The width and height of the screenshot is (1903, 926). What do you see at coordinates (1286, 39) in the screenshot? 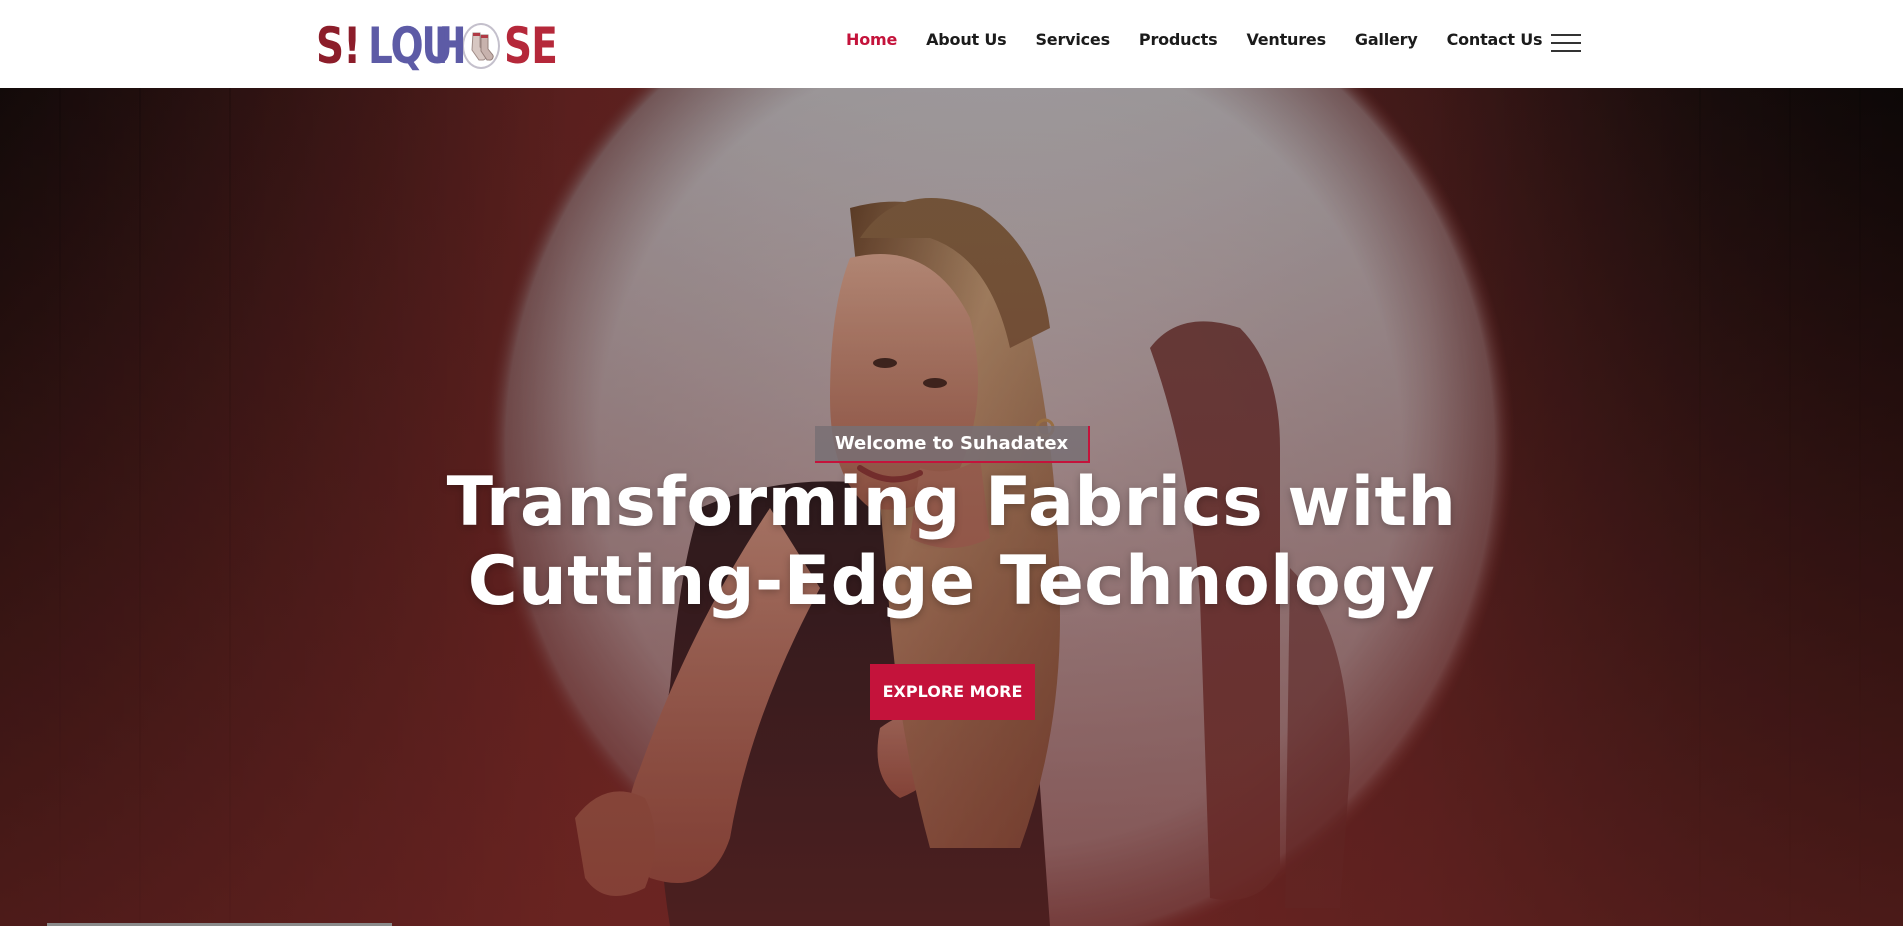
I see `nav-item-ventures: Ventures` at bounding box center [1286, 39].